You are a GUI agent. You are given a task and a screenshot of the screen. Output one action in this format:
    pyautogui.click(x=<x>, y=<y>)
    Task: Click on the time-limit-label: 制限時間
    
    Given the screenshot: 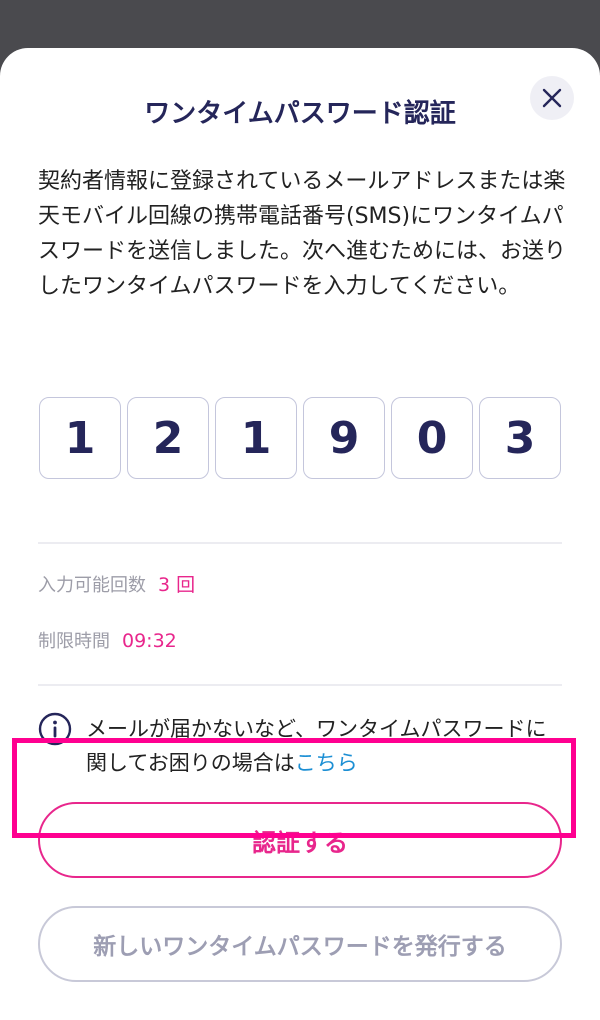 What is the action you would take?
    pyautogui.click(x=74, y=641)
    